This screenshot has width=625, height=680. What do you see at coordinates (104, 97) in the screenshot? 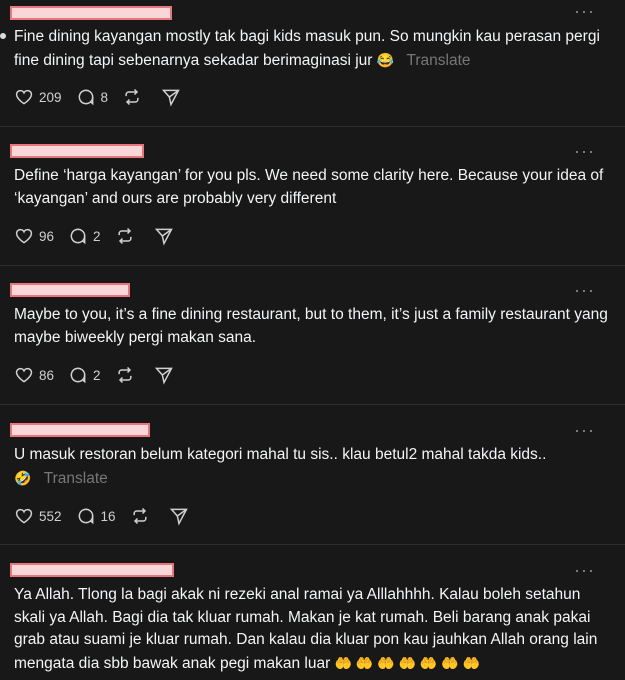
I see `reply-count: 8` at bounding box center [104, 97].